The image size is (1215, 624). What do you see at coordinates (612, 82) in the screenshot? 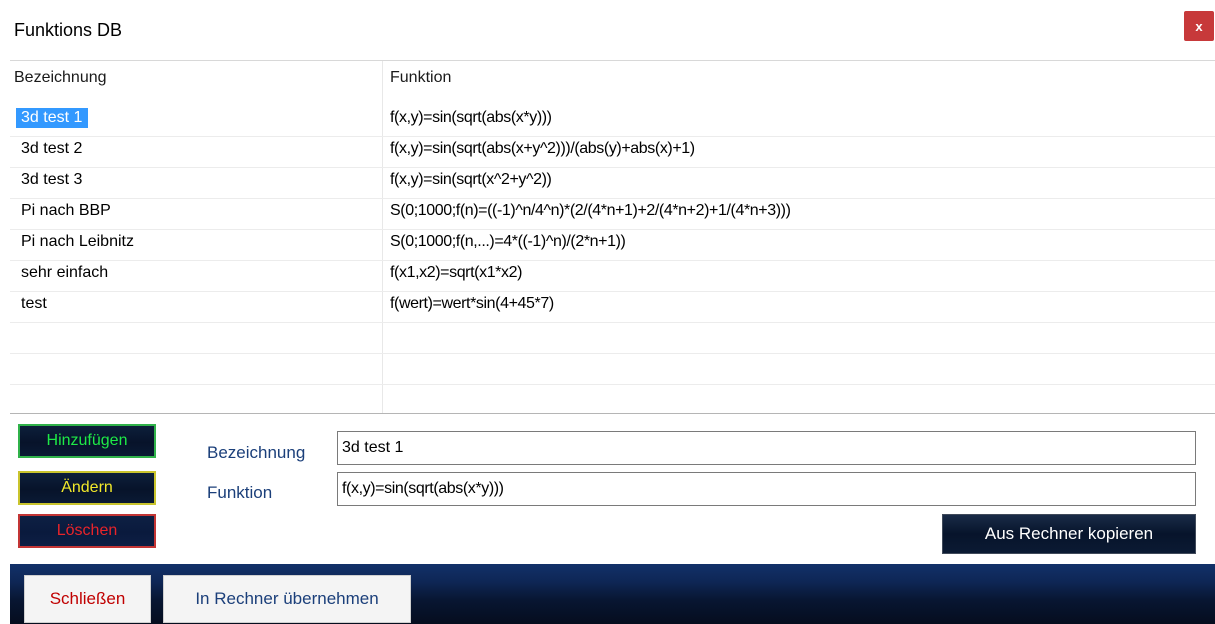
I see `table-header: Bezeichnung Funktion` at bounding box center [612, 82].